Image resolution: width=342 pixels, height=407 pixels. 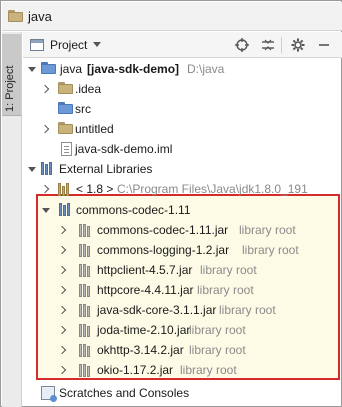 What do you see at coordinates (144, 330) in the screenshot?
I see `jar-name: joda-time-2.10.jar` at bounding box center [144, 330].